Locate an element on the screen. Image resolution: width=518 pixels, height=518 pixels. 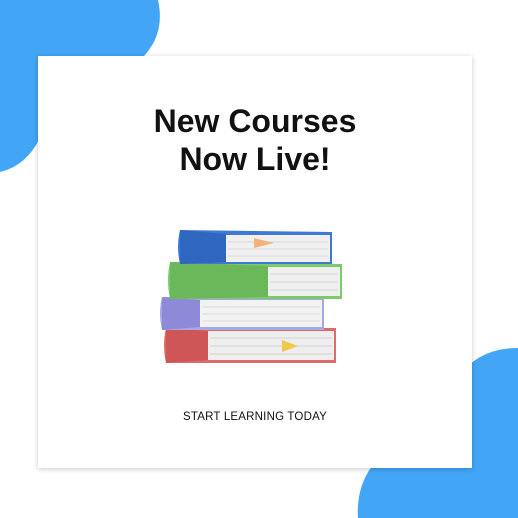
red-book is located at coordinates (250, 345).